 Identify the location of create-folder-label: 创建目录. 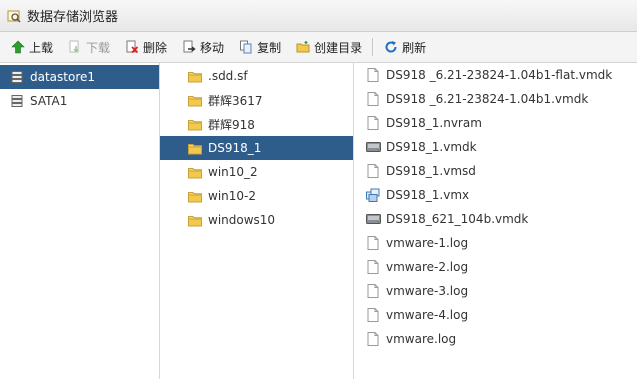
(338, 47).